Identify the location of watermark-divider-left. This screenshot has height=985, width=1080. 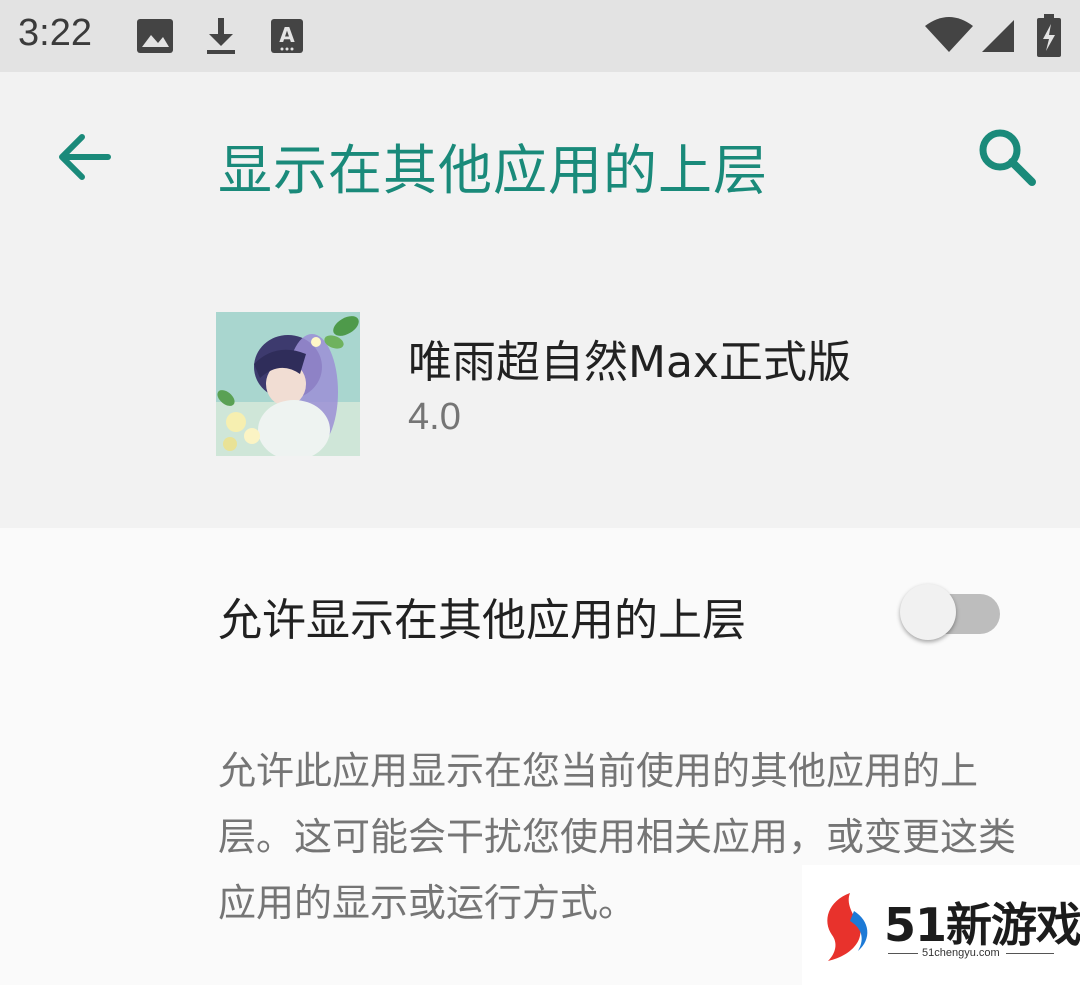
(903, 953).